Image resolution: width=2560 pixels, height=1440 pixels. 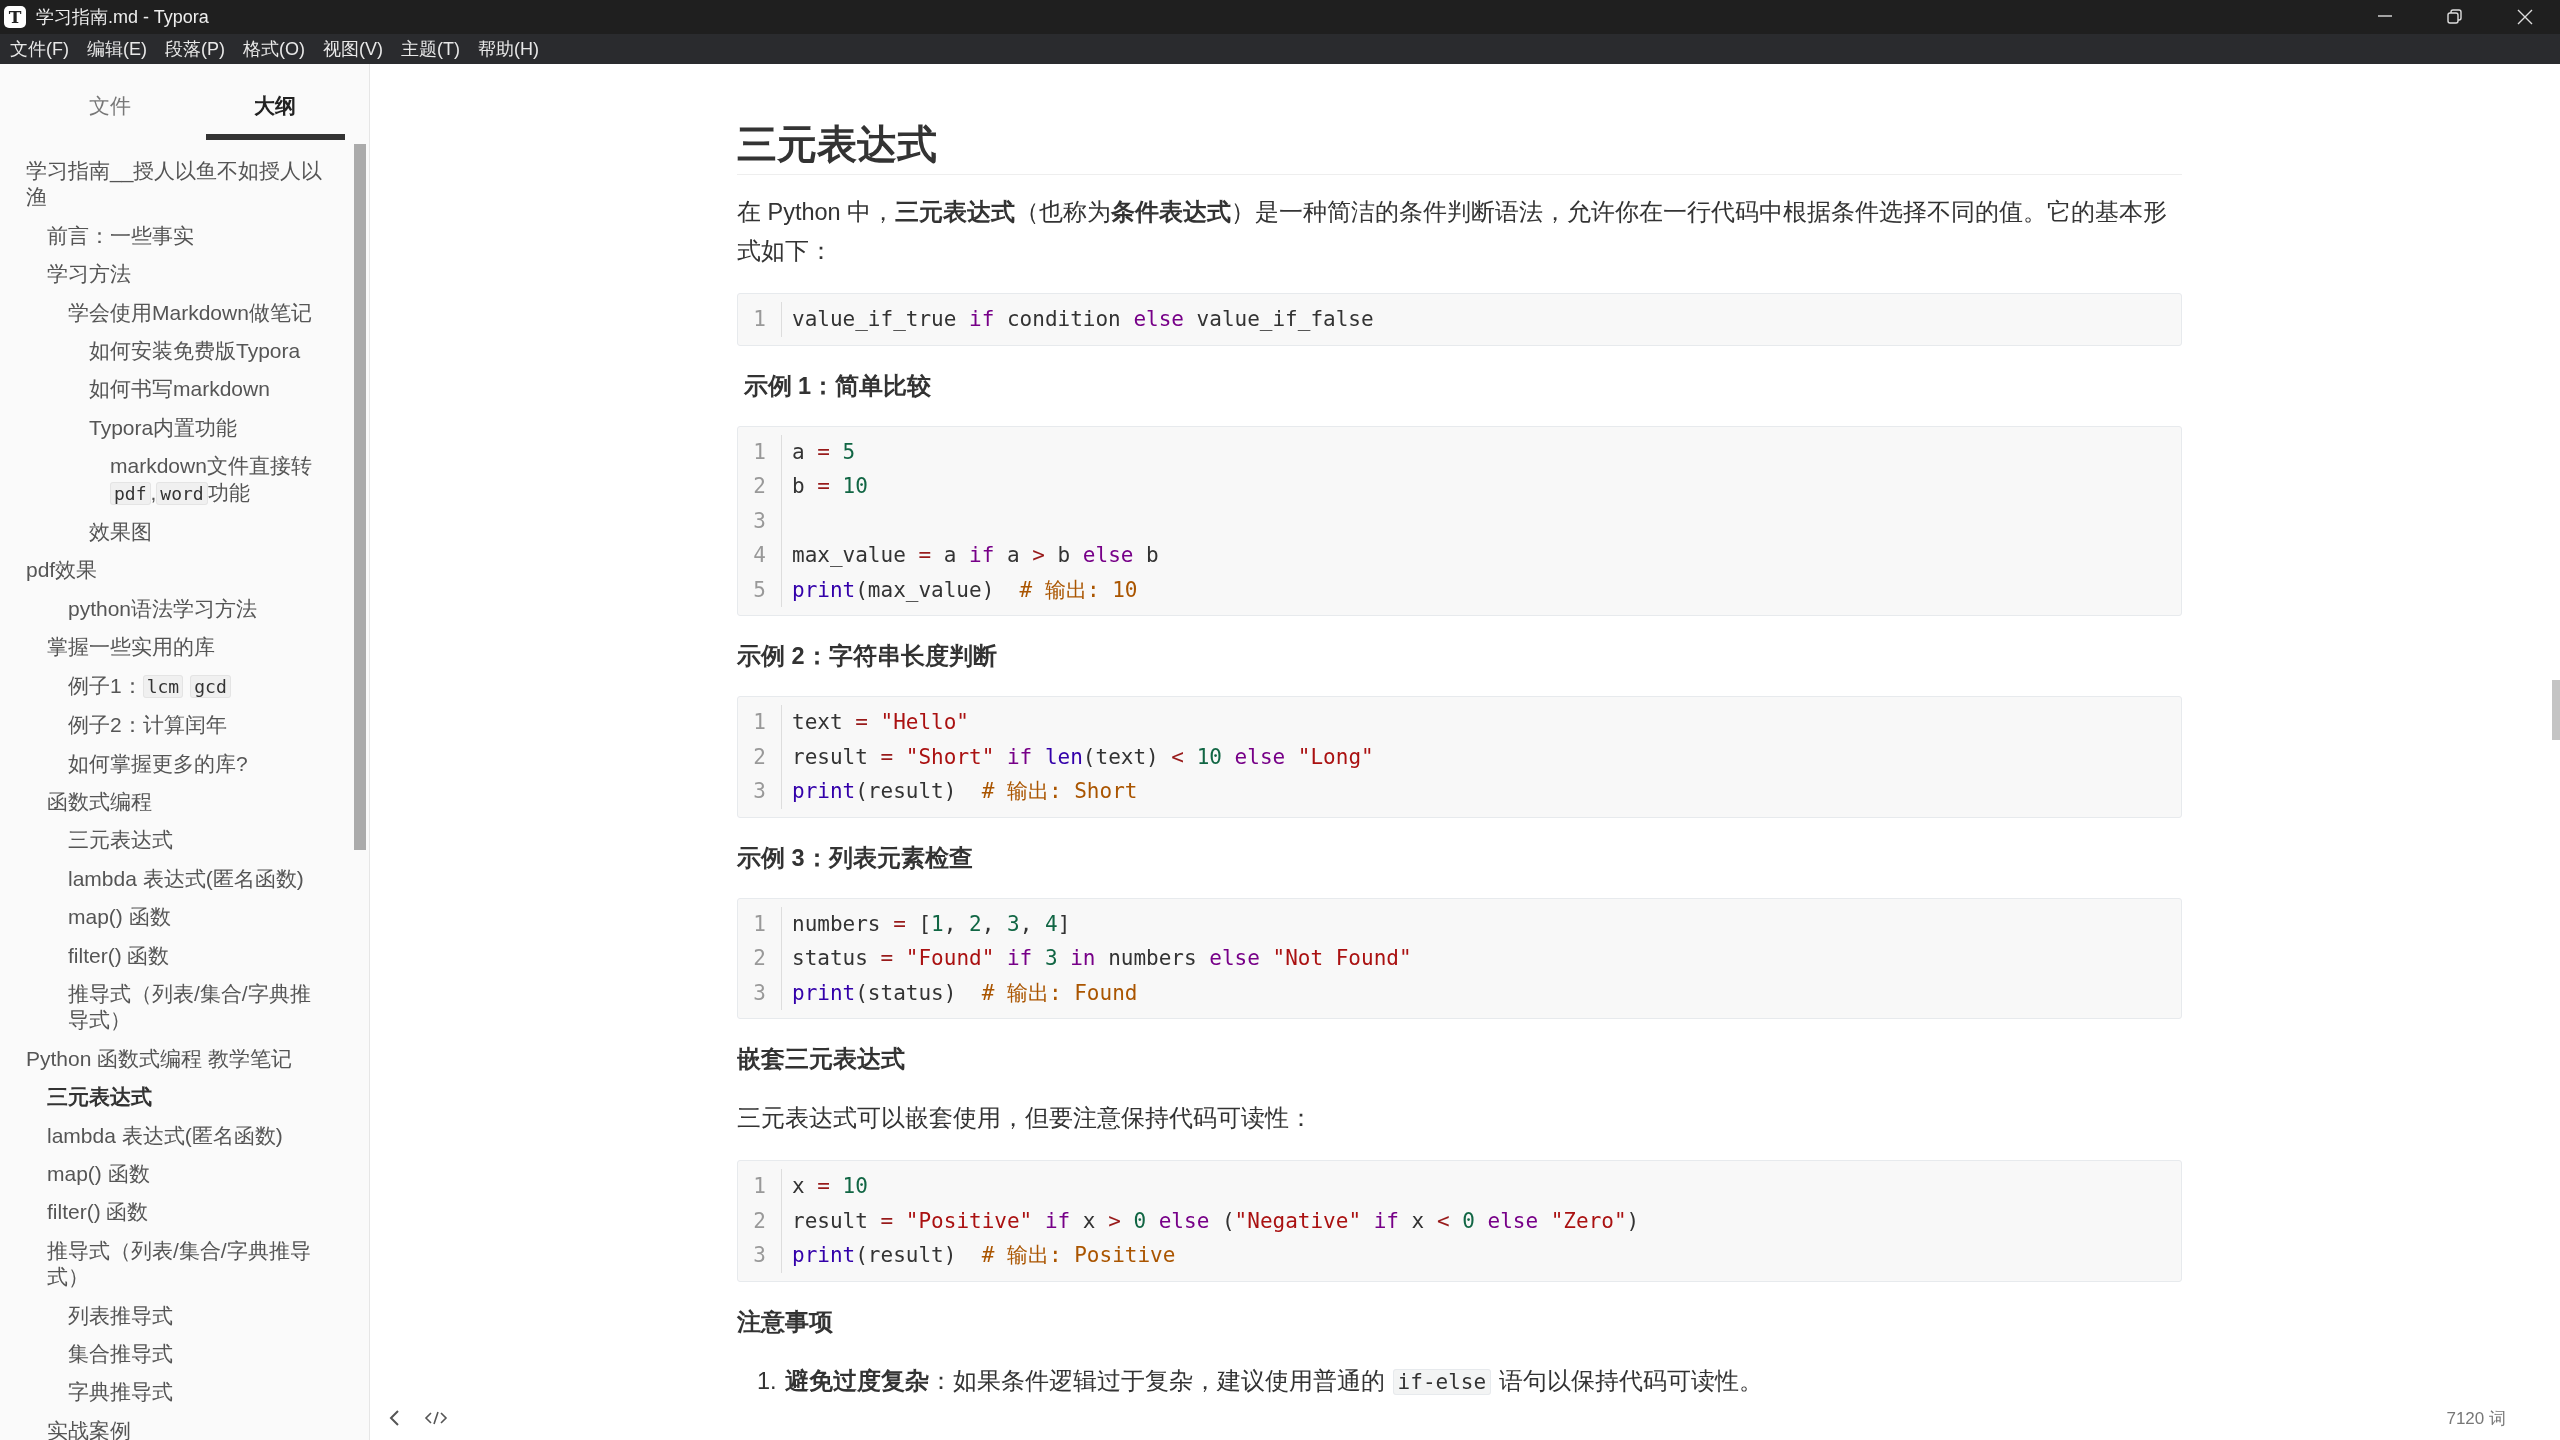 What do you see at coordinates (1274, 1381) in the screenshot?
I see `list-item-text: 避免过度复杂：如果条件逻辑过于复杂，建议使用普通的 if-else 语句以保持代码可读性。` at bounding box center [1274, 1381].